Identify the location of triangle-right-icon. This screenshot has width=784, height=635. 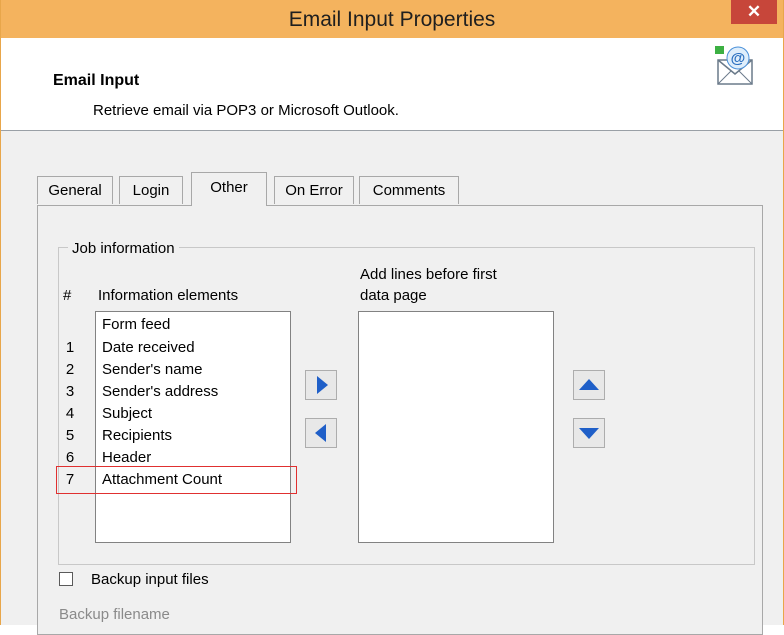
(322, 385).